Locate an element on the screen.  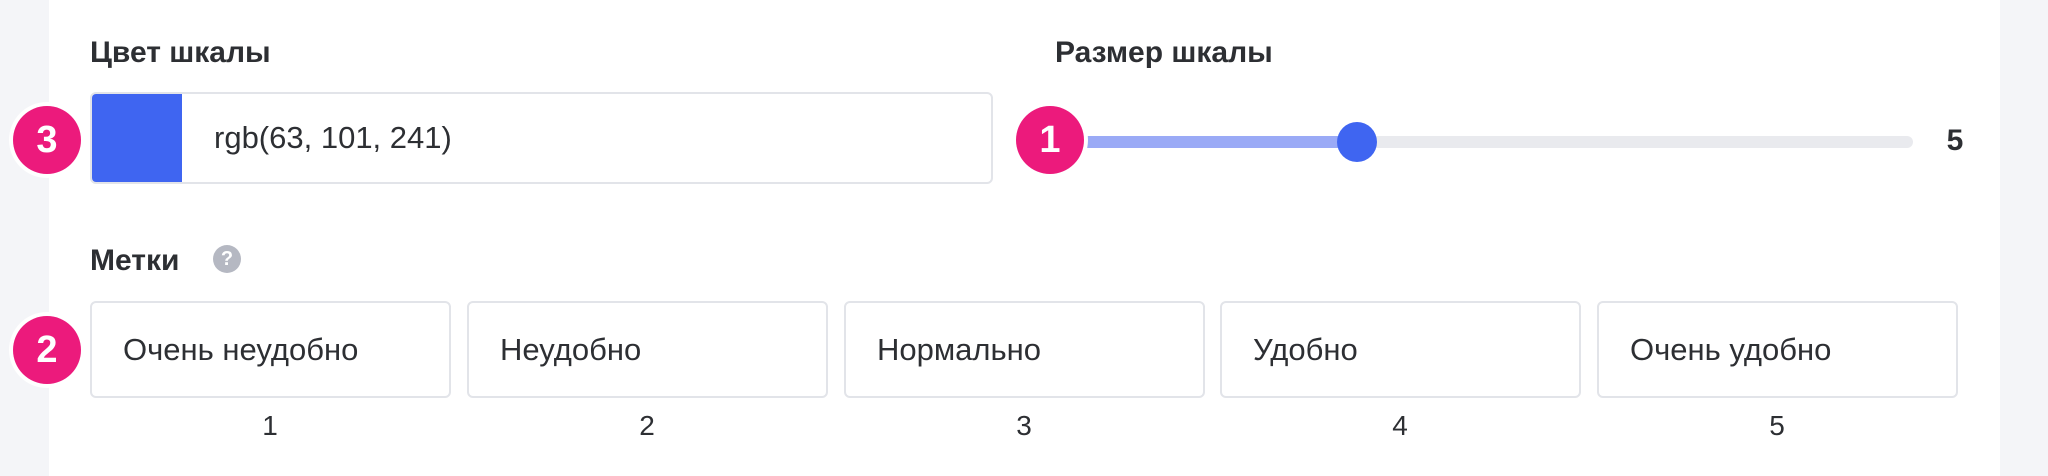
label-input-text: Удобно is located at coordinates (1305, 349).